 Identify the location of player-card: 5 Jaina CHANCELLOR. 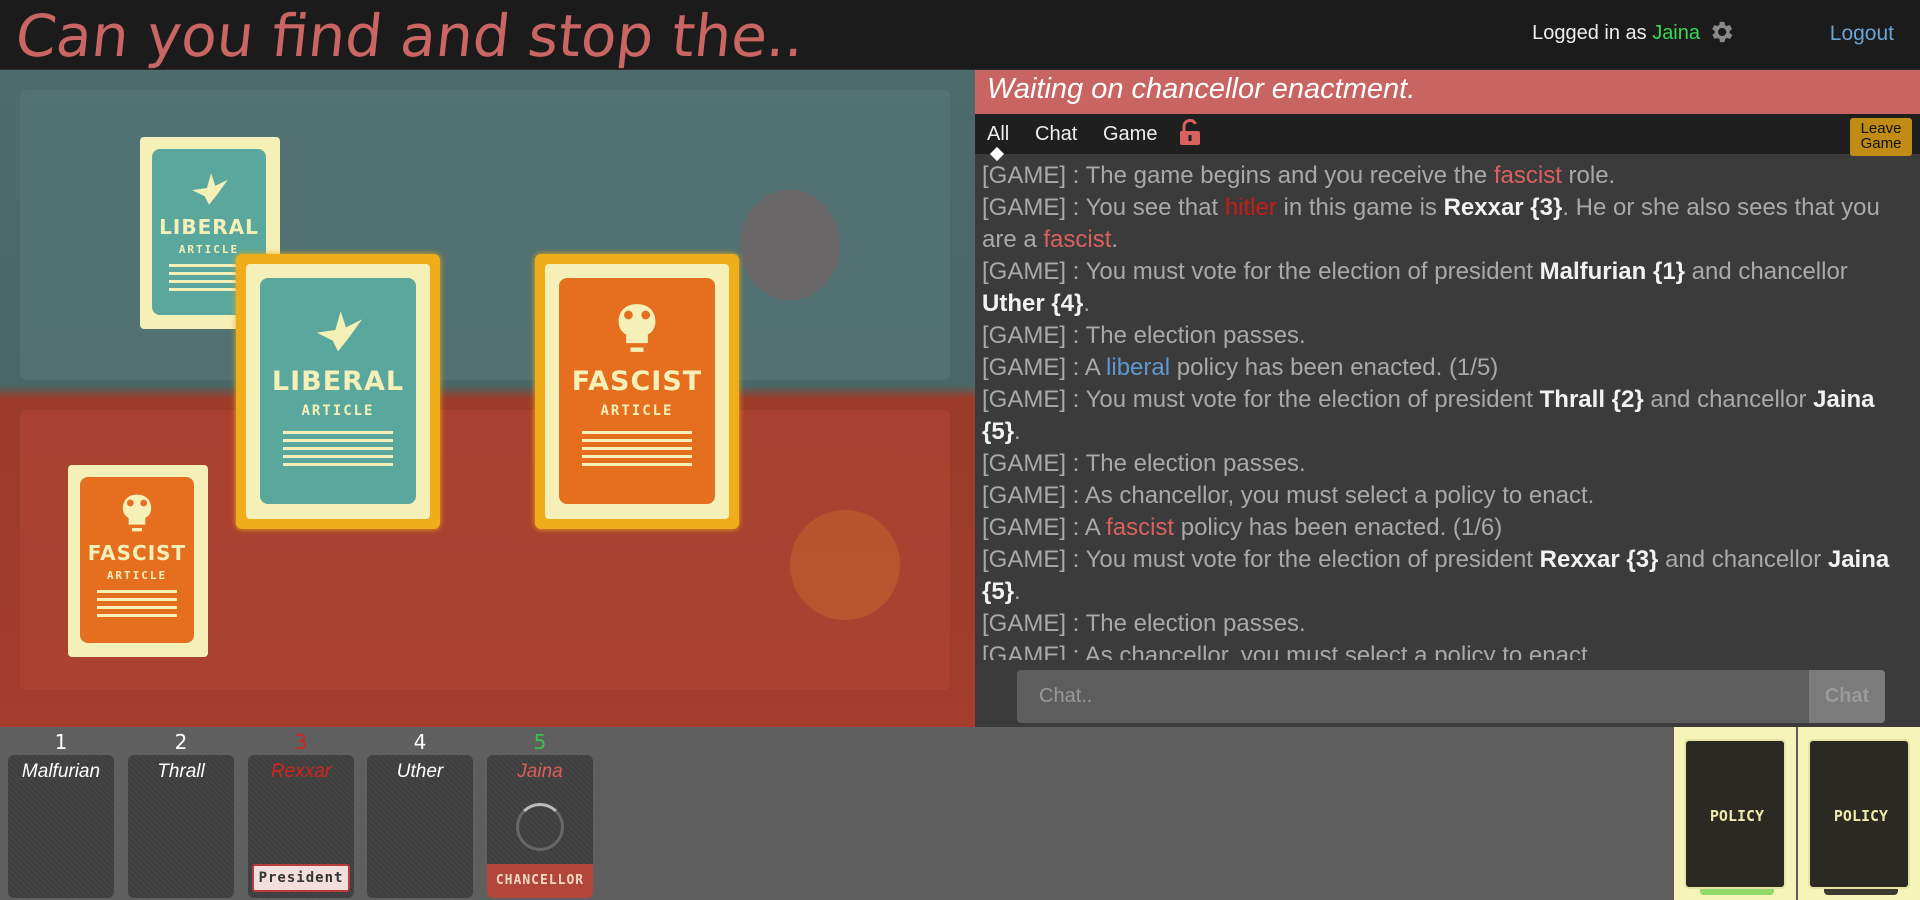
(540, 813).